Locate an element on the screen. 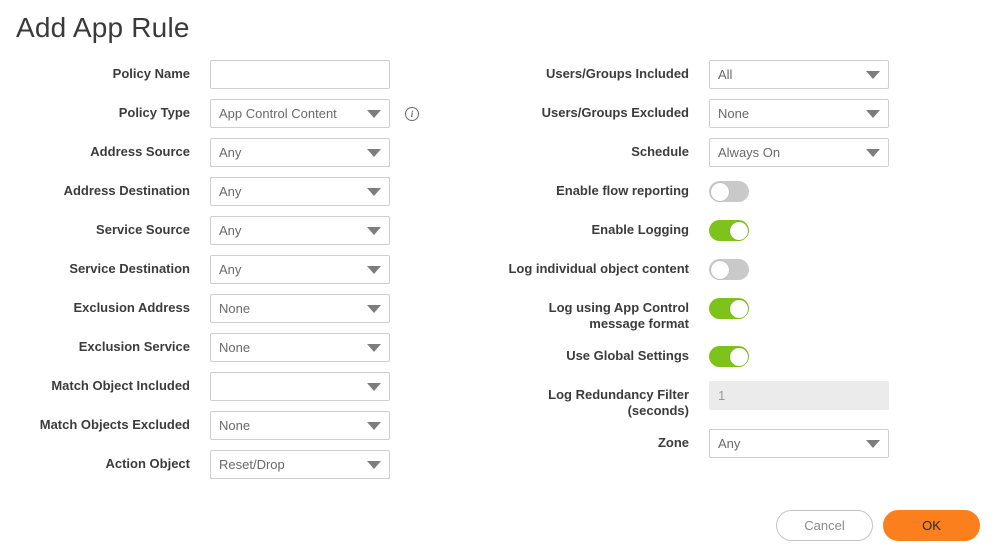  dropdown-match-objects-excluded: None is located at coordinates (300, 425).